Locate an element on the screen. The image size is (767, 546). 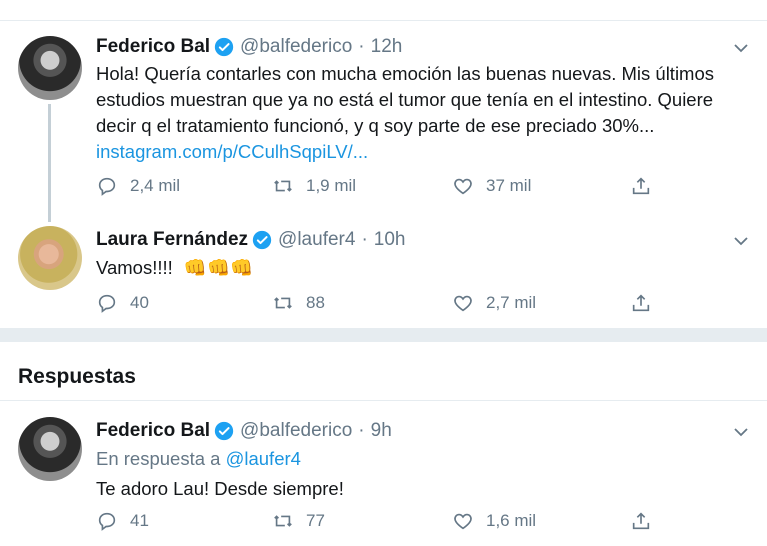
reply-count: 40 is located at coordinates (139, 302).